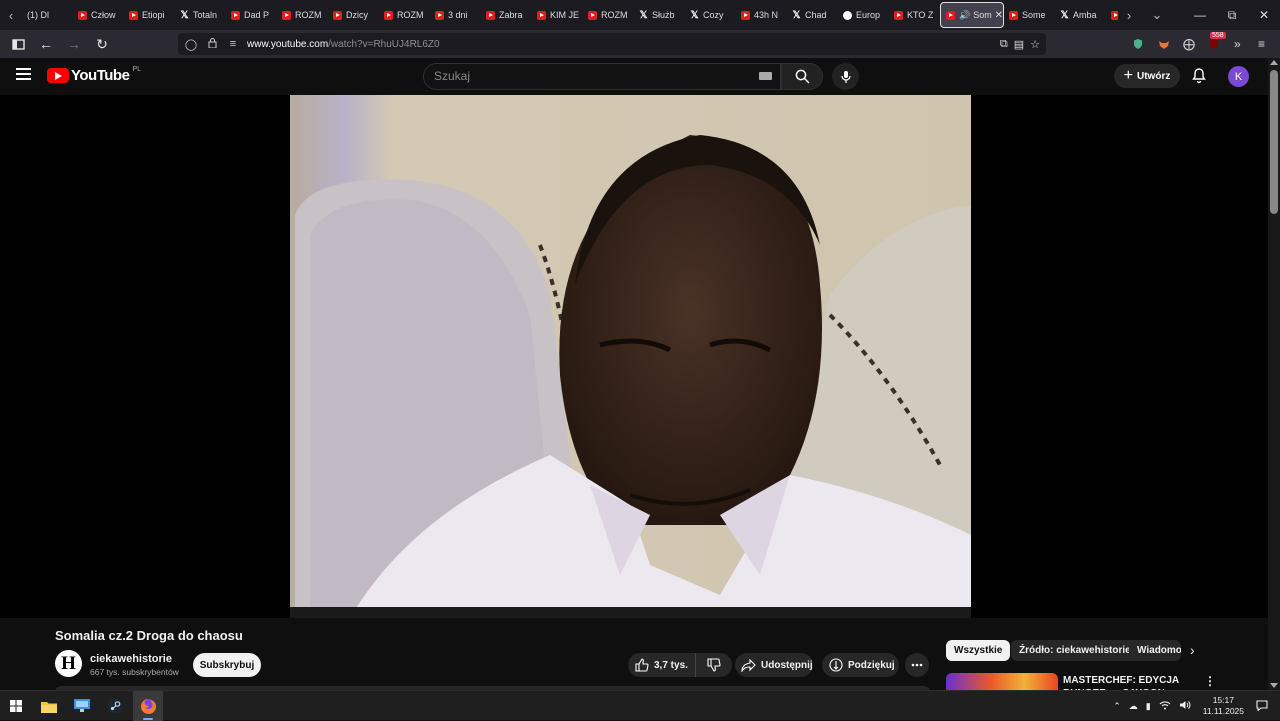 The height and width of the screenshot is (721, 1280). What do you see at coordinates (200, 15) in the screenshot?
I see `browser-tab: 𝕏 Totaln` at bounding box center [200, 15].